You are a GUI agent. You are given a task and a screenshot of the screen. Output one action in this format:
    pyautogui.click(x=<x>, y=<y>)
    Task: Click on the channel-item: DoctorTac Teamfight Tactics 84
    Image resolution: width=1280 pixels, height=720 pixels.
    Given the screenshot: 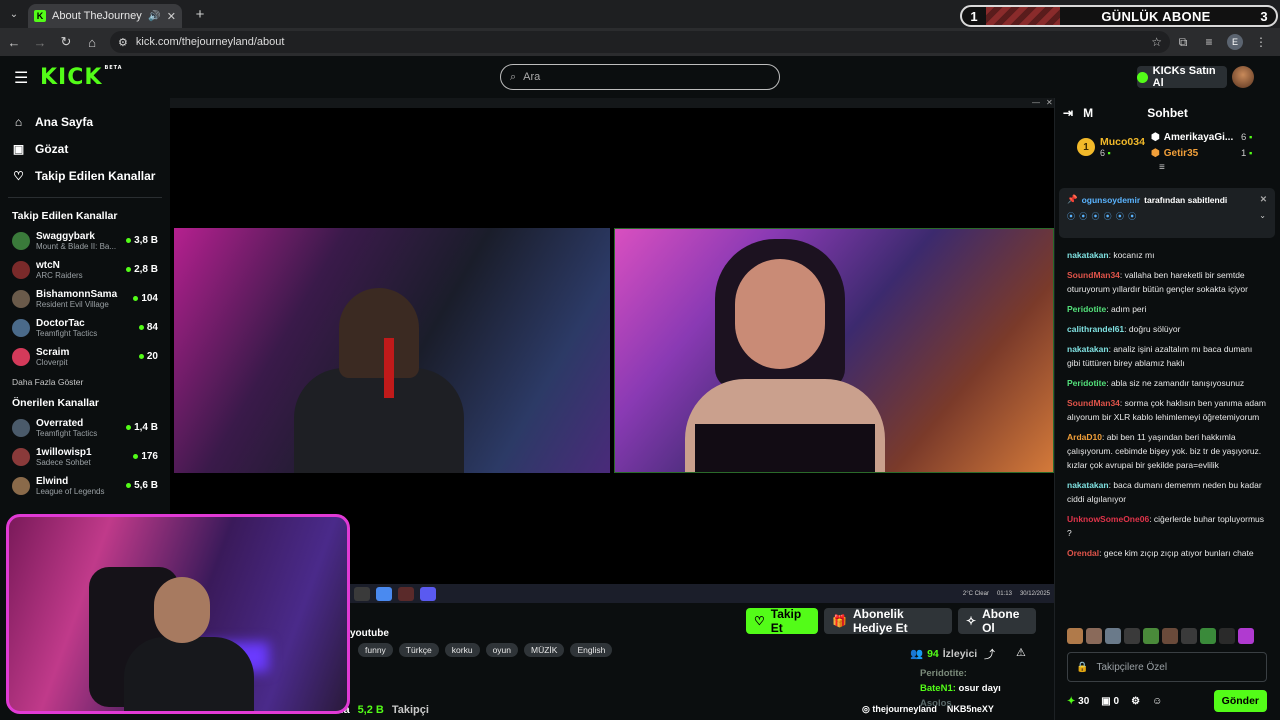 What is the action you would take?
    pyautogui.click(x=85, y=327)
    